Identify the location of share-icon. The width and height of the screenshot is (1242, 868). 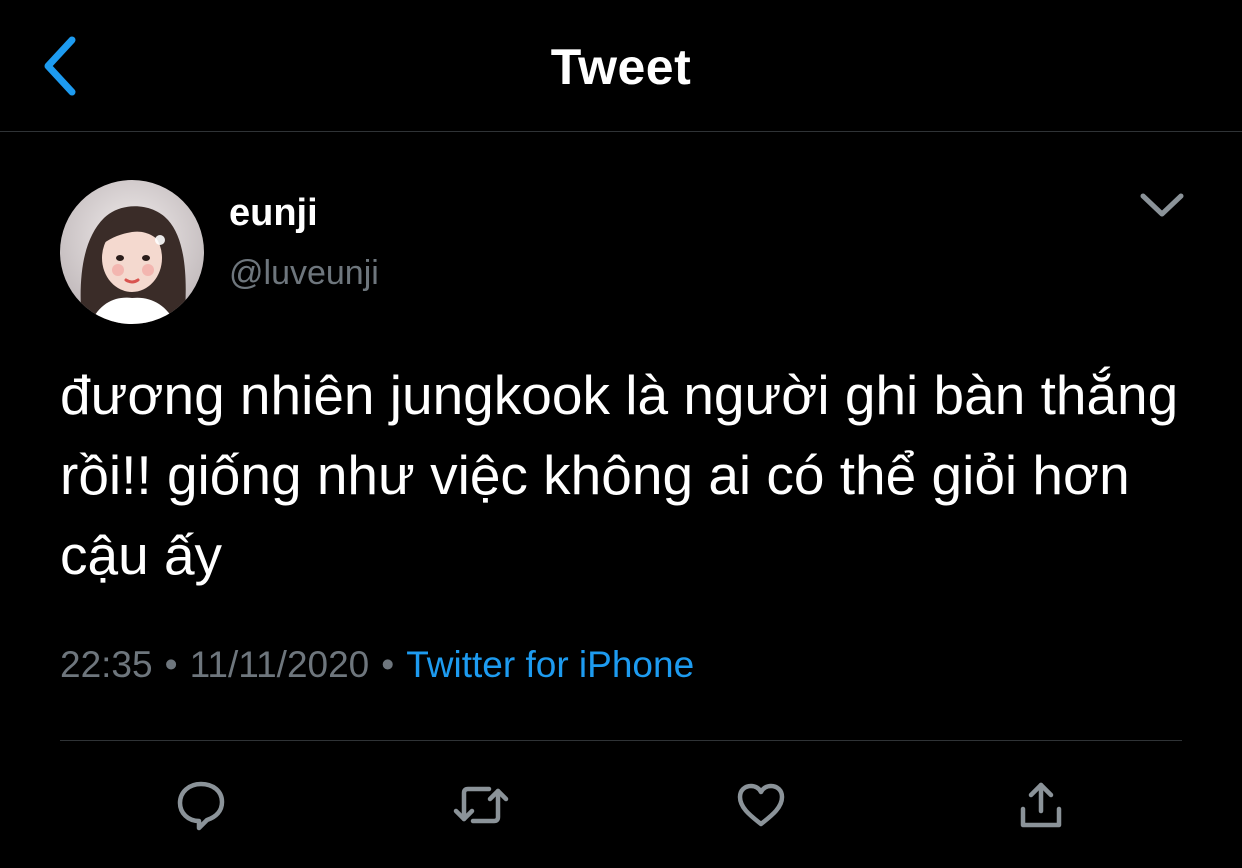
(1041, 805).